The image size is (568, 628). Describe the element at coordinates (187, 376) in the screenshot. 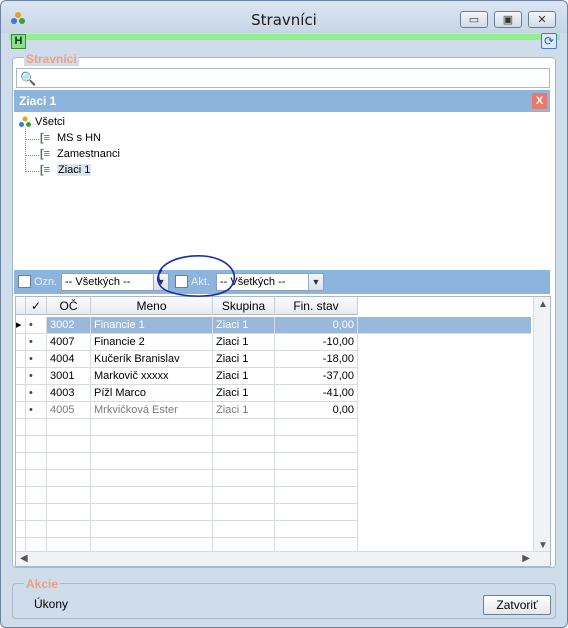

I see `table-row: • 3001 Markovič xxxxx Ziaci 1 -37,00` at that location.